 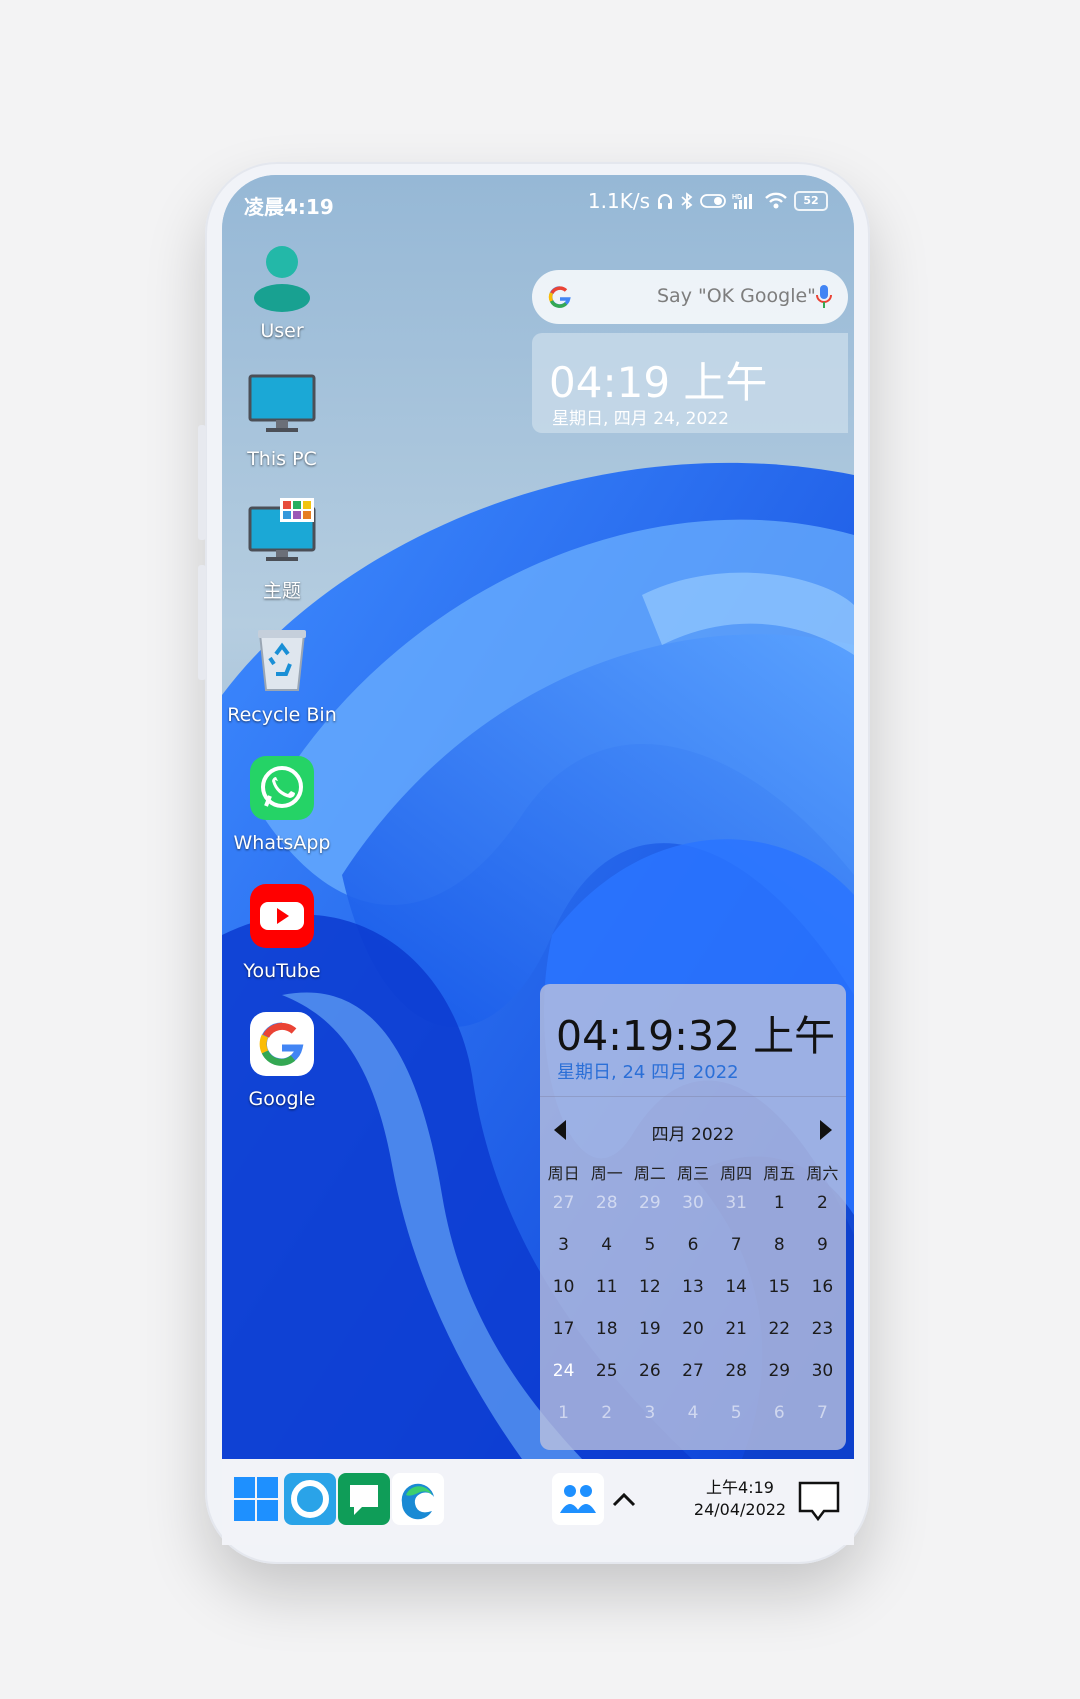 I want to click on calendar-day: 11, so click(x=606, y=1287).